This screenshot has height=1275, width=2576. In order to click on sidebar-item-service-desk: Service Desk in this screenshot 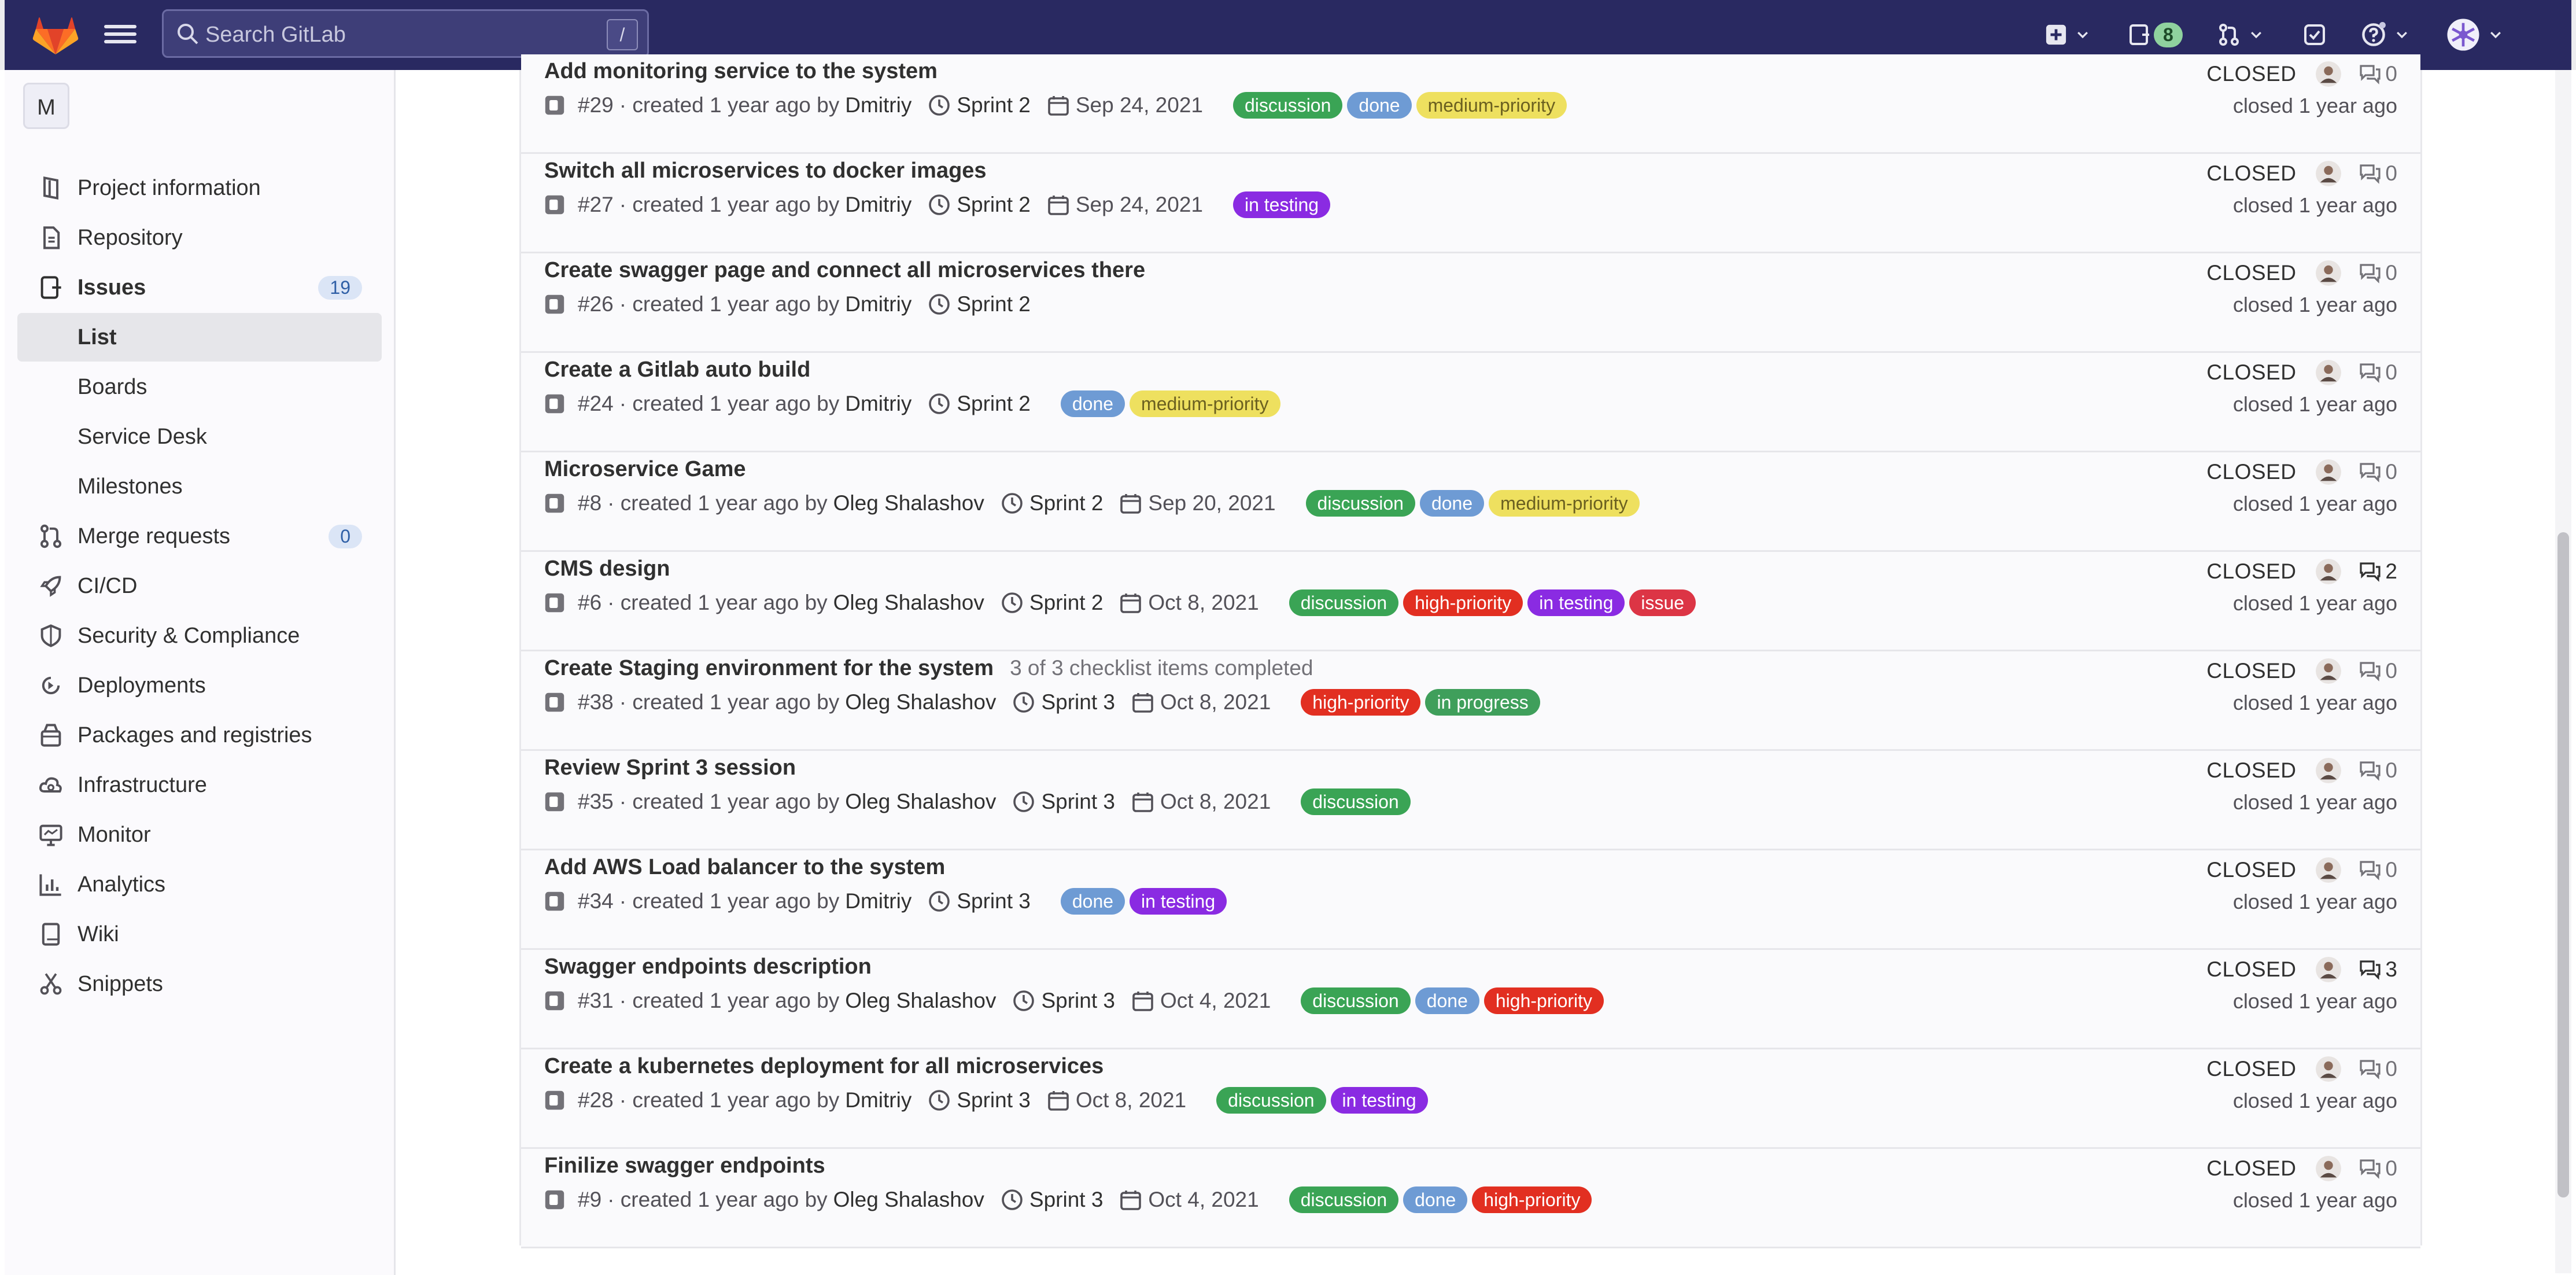, I will do `click(199, 436)`.